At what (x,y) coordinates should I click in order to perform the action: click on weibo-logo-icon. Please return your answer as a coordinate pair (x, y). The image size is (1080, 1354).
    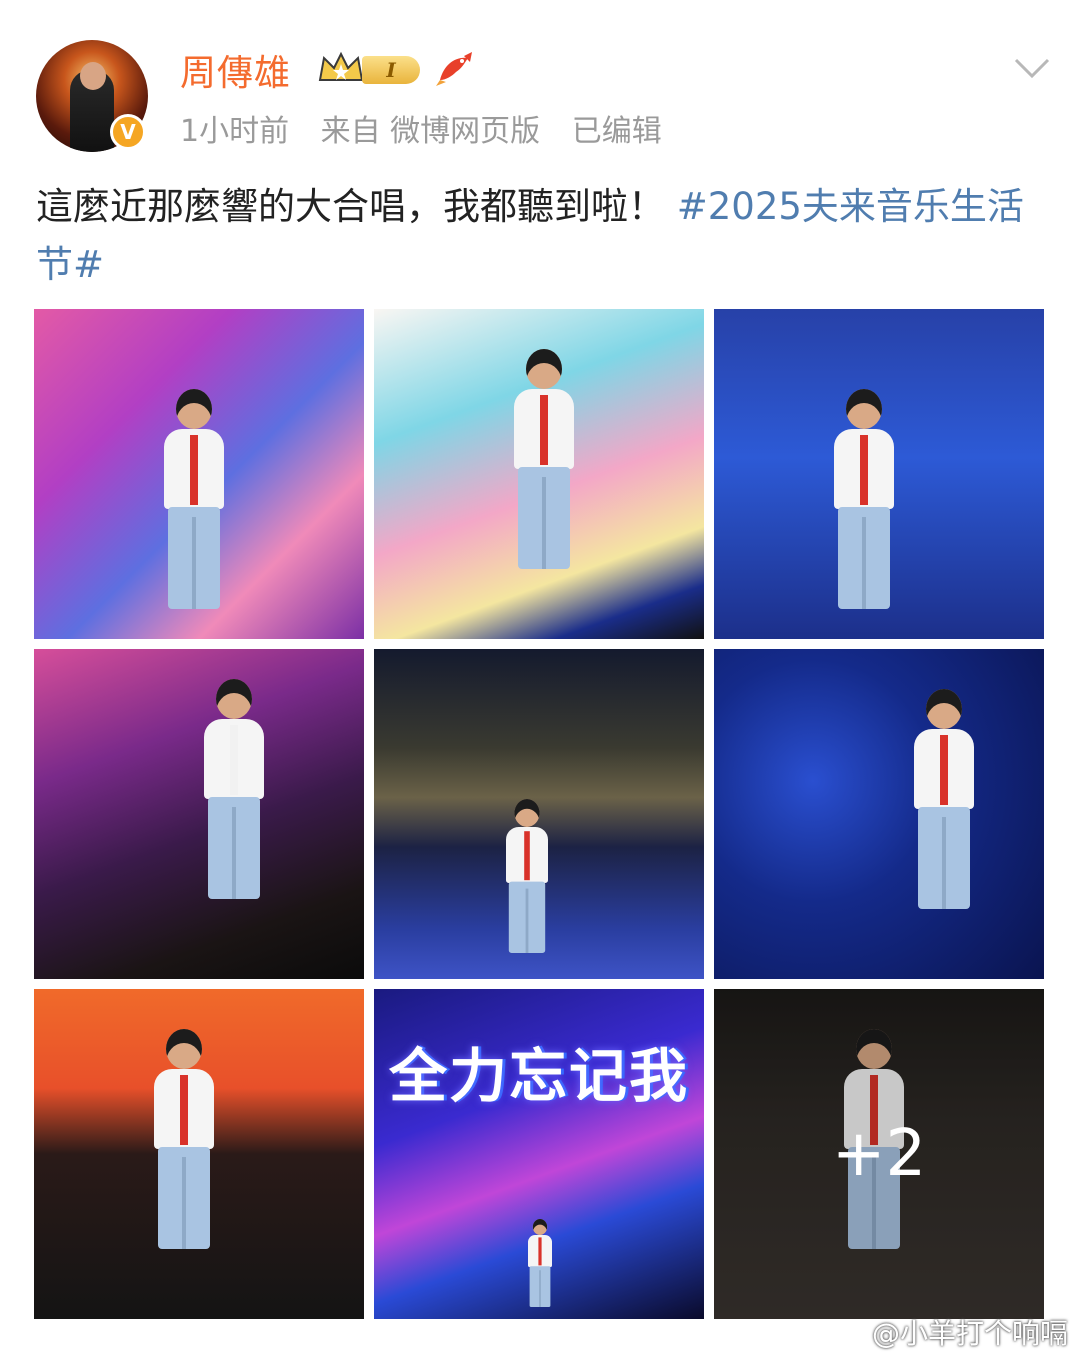
    Looking at the image, I should click on (851, 1335).